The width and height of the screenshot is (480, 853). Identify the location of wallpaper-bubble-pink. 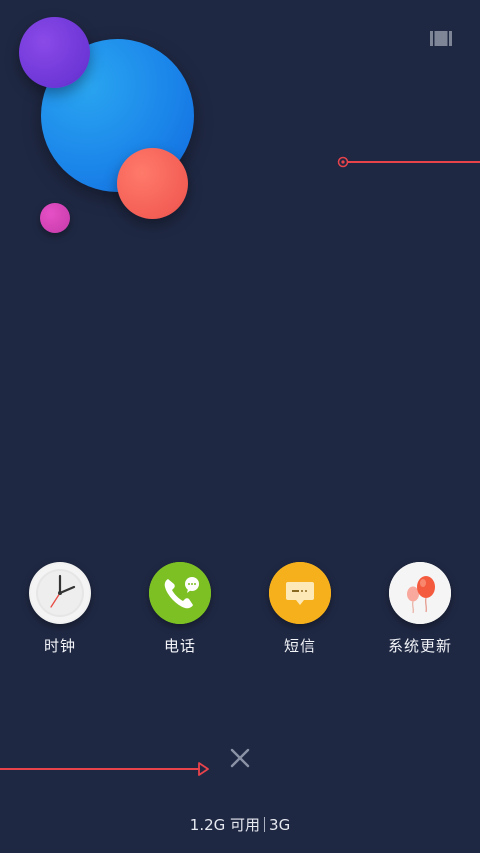
(55, 218).